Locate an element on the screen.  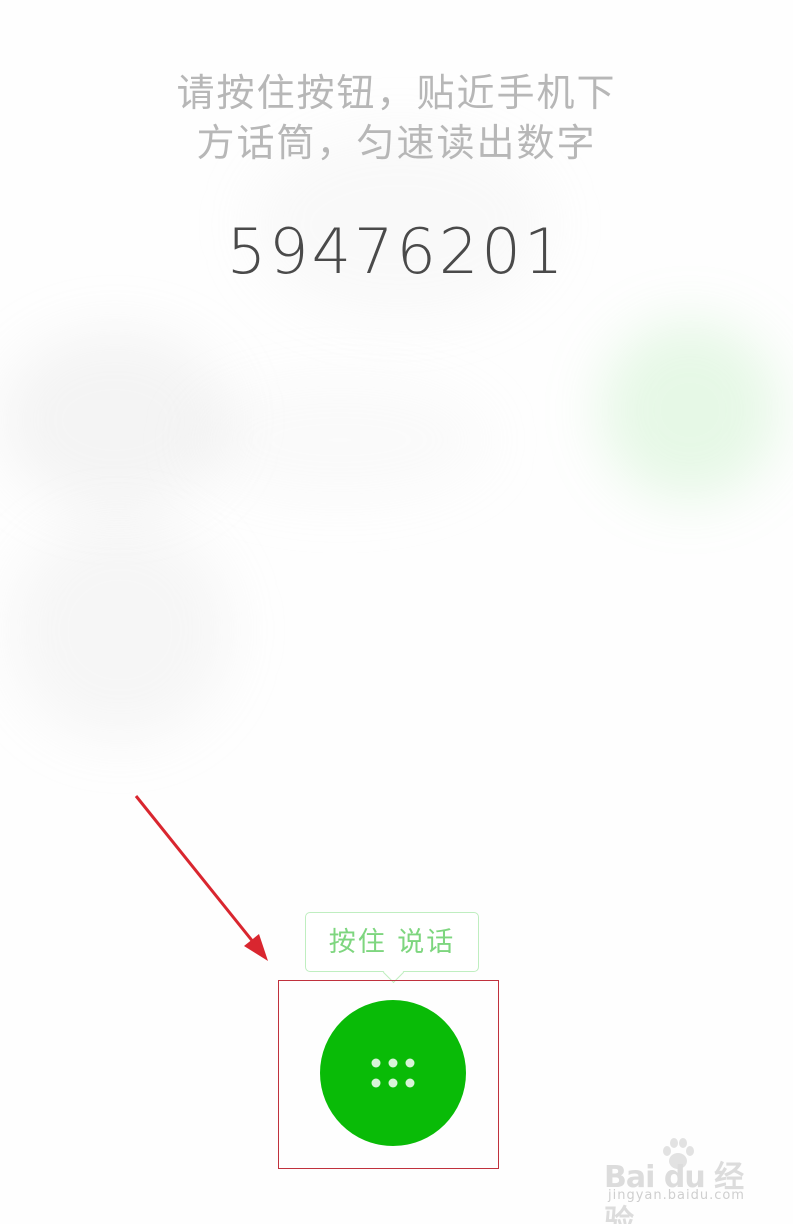
background-blur-green is located at coordinates (690, 410).